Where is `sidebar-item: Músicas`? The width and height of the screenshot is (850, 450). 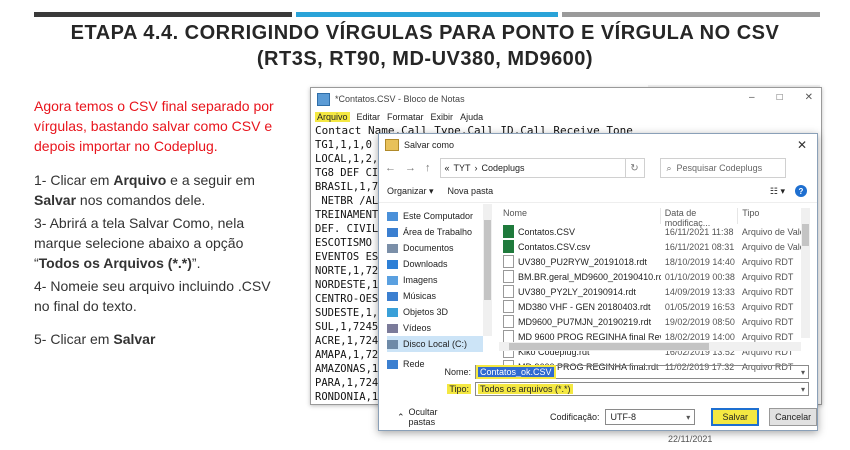
sidebar-item: Músicas is located at coordinates (435, 296).